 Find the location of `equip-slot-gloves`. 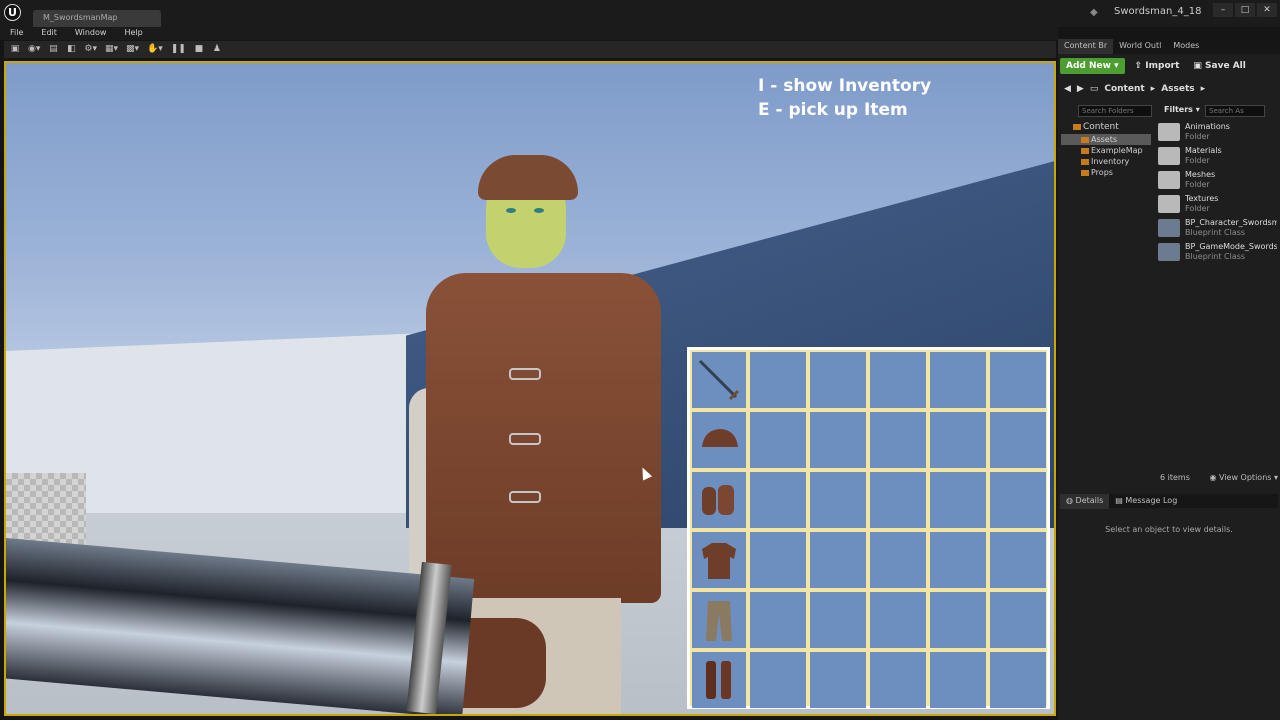

equip-slot-gloves is located at coordinates (719, 500).